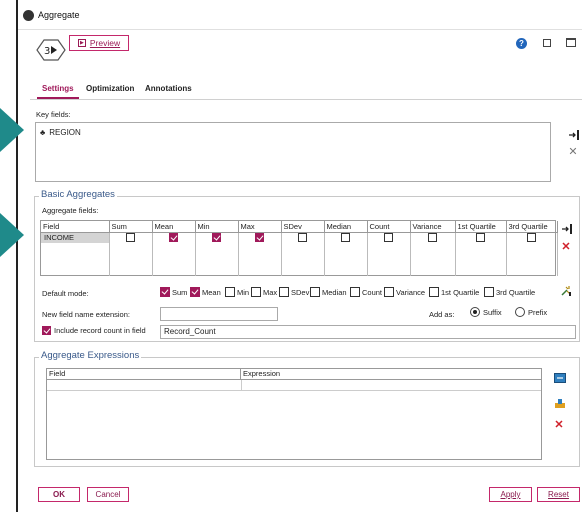 The height and width of the screenshot is (512, 582). Describe the element at coordinates (110, 88) in the screenshot. I see `tab-optimization: Optimization` at that location.